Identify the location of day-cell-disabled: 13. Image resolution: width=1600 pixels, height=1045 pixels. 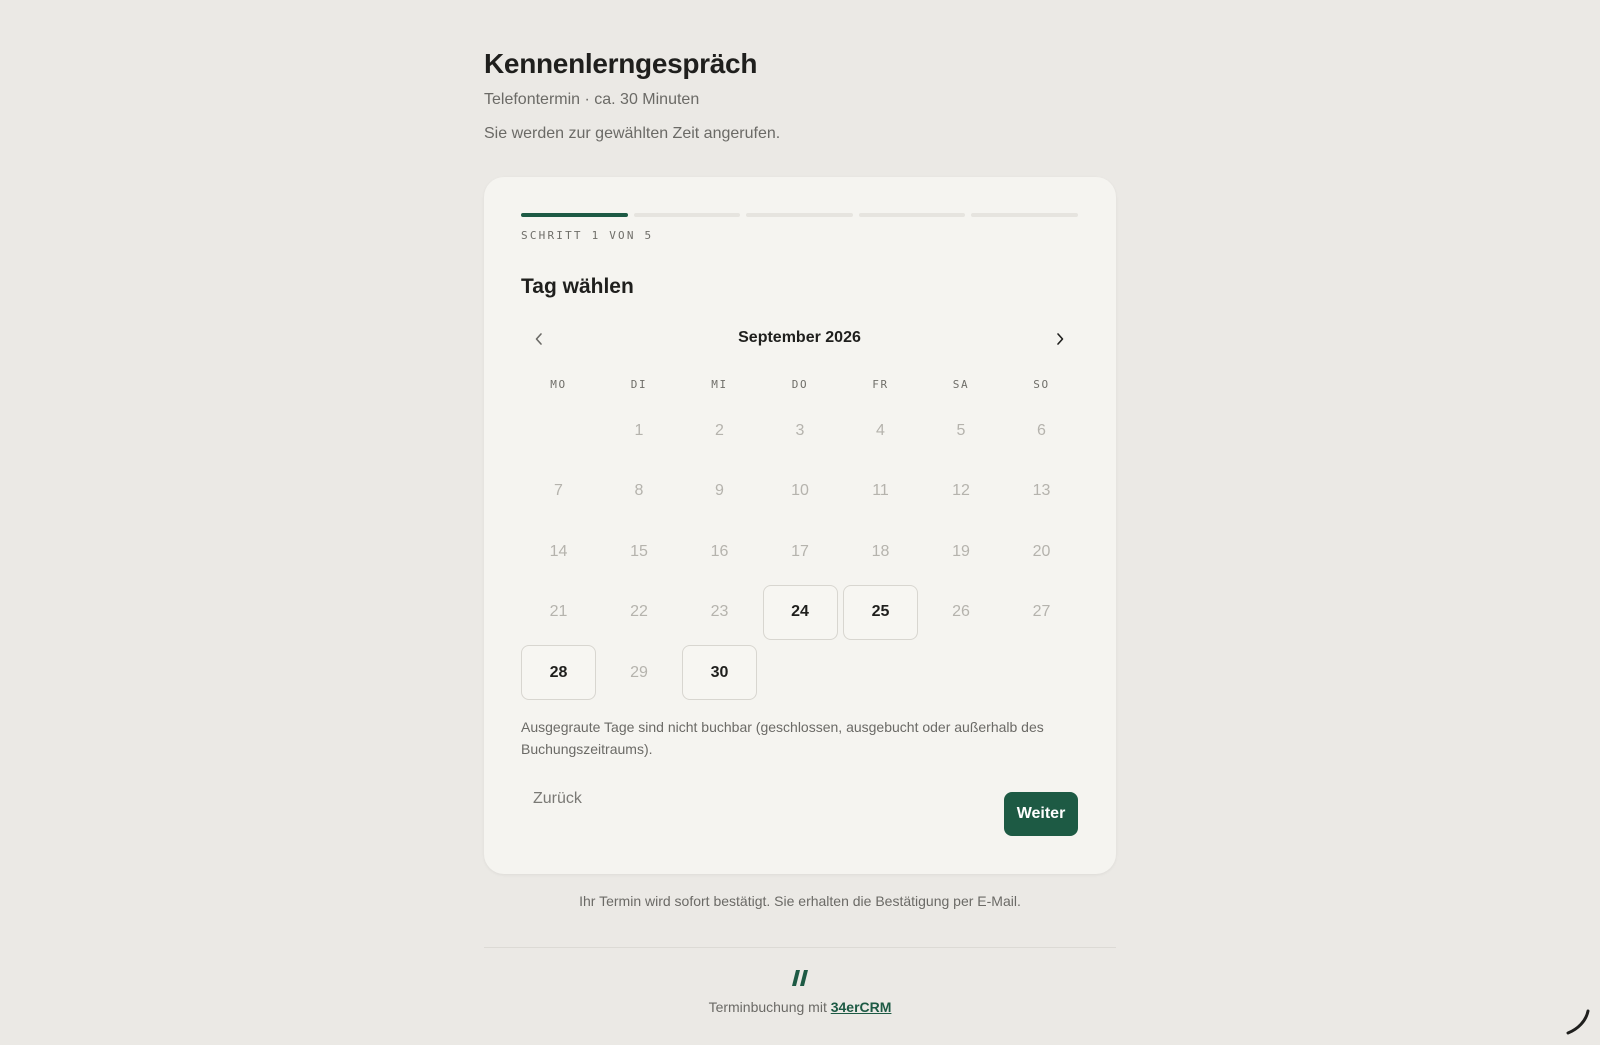
(1041, 490).